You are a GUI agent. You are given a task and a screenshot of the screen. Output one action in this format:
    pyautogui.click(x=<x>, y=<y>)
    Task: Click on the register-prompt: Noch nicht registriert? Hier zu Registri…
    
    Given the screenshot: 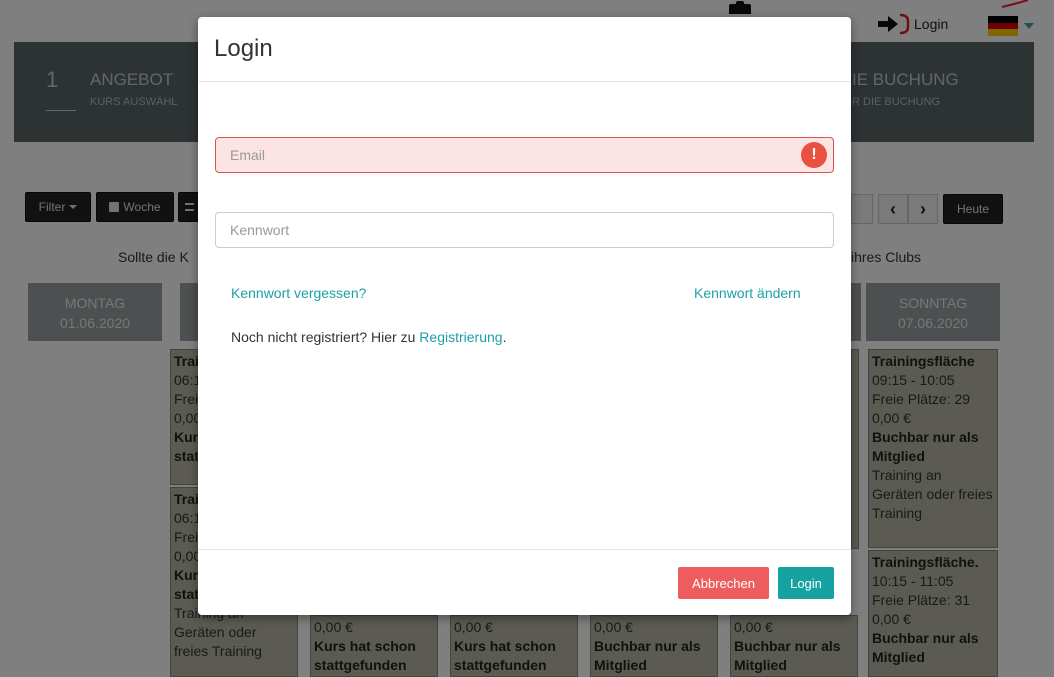 What is the action you would take?
    pyautogui.click(x=368, y=337)
    